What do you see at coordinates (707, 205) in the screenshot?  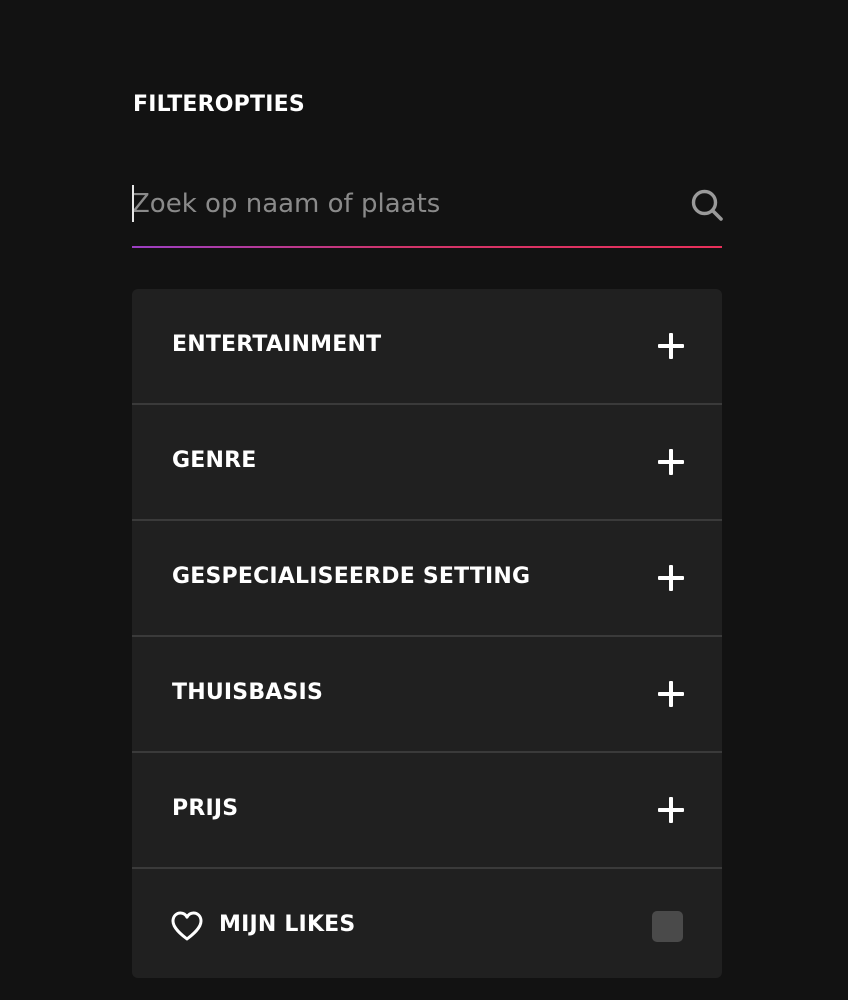 I see `search-icon` at bounding box center [707, 205].